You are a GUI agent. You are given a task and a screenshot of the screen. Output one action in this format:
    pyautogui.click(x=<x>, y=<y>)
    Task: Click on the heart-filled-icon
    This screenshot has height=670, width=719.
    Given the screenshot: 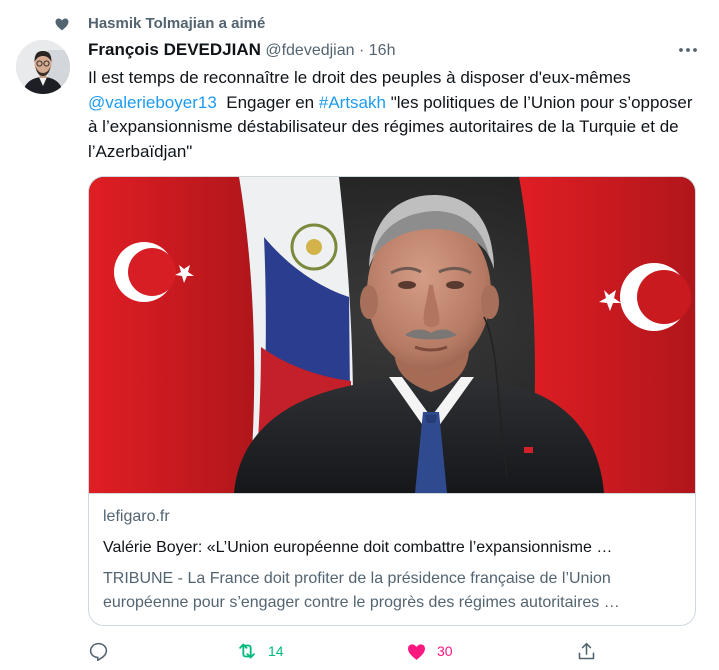 What is the action you would take?
    pyautogui.click(x=416, y=651)
    